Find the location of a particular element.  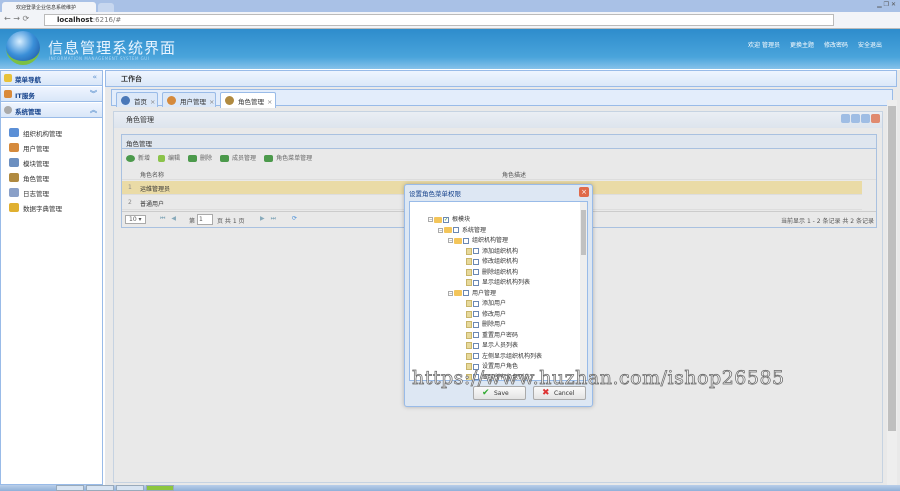

logout-link: 安全退出 is located at coordinates (870, 44).